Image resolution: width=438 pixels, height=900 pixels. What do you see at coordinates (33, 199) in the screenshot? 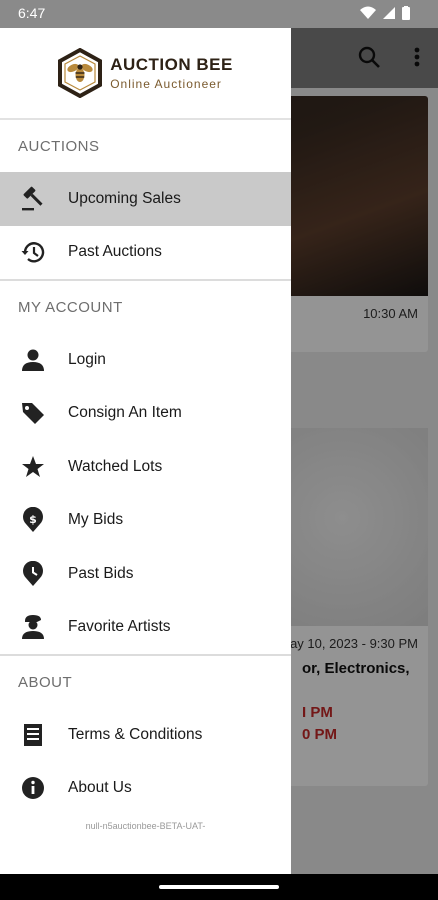
I see `gavel-icon` at bounding box center [33, 199].